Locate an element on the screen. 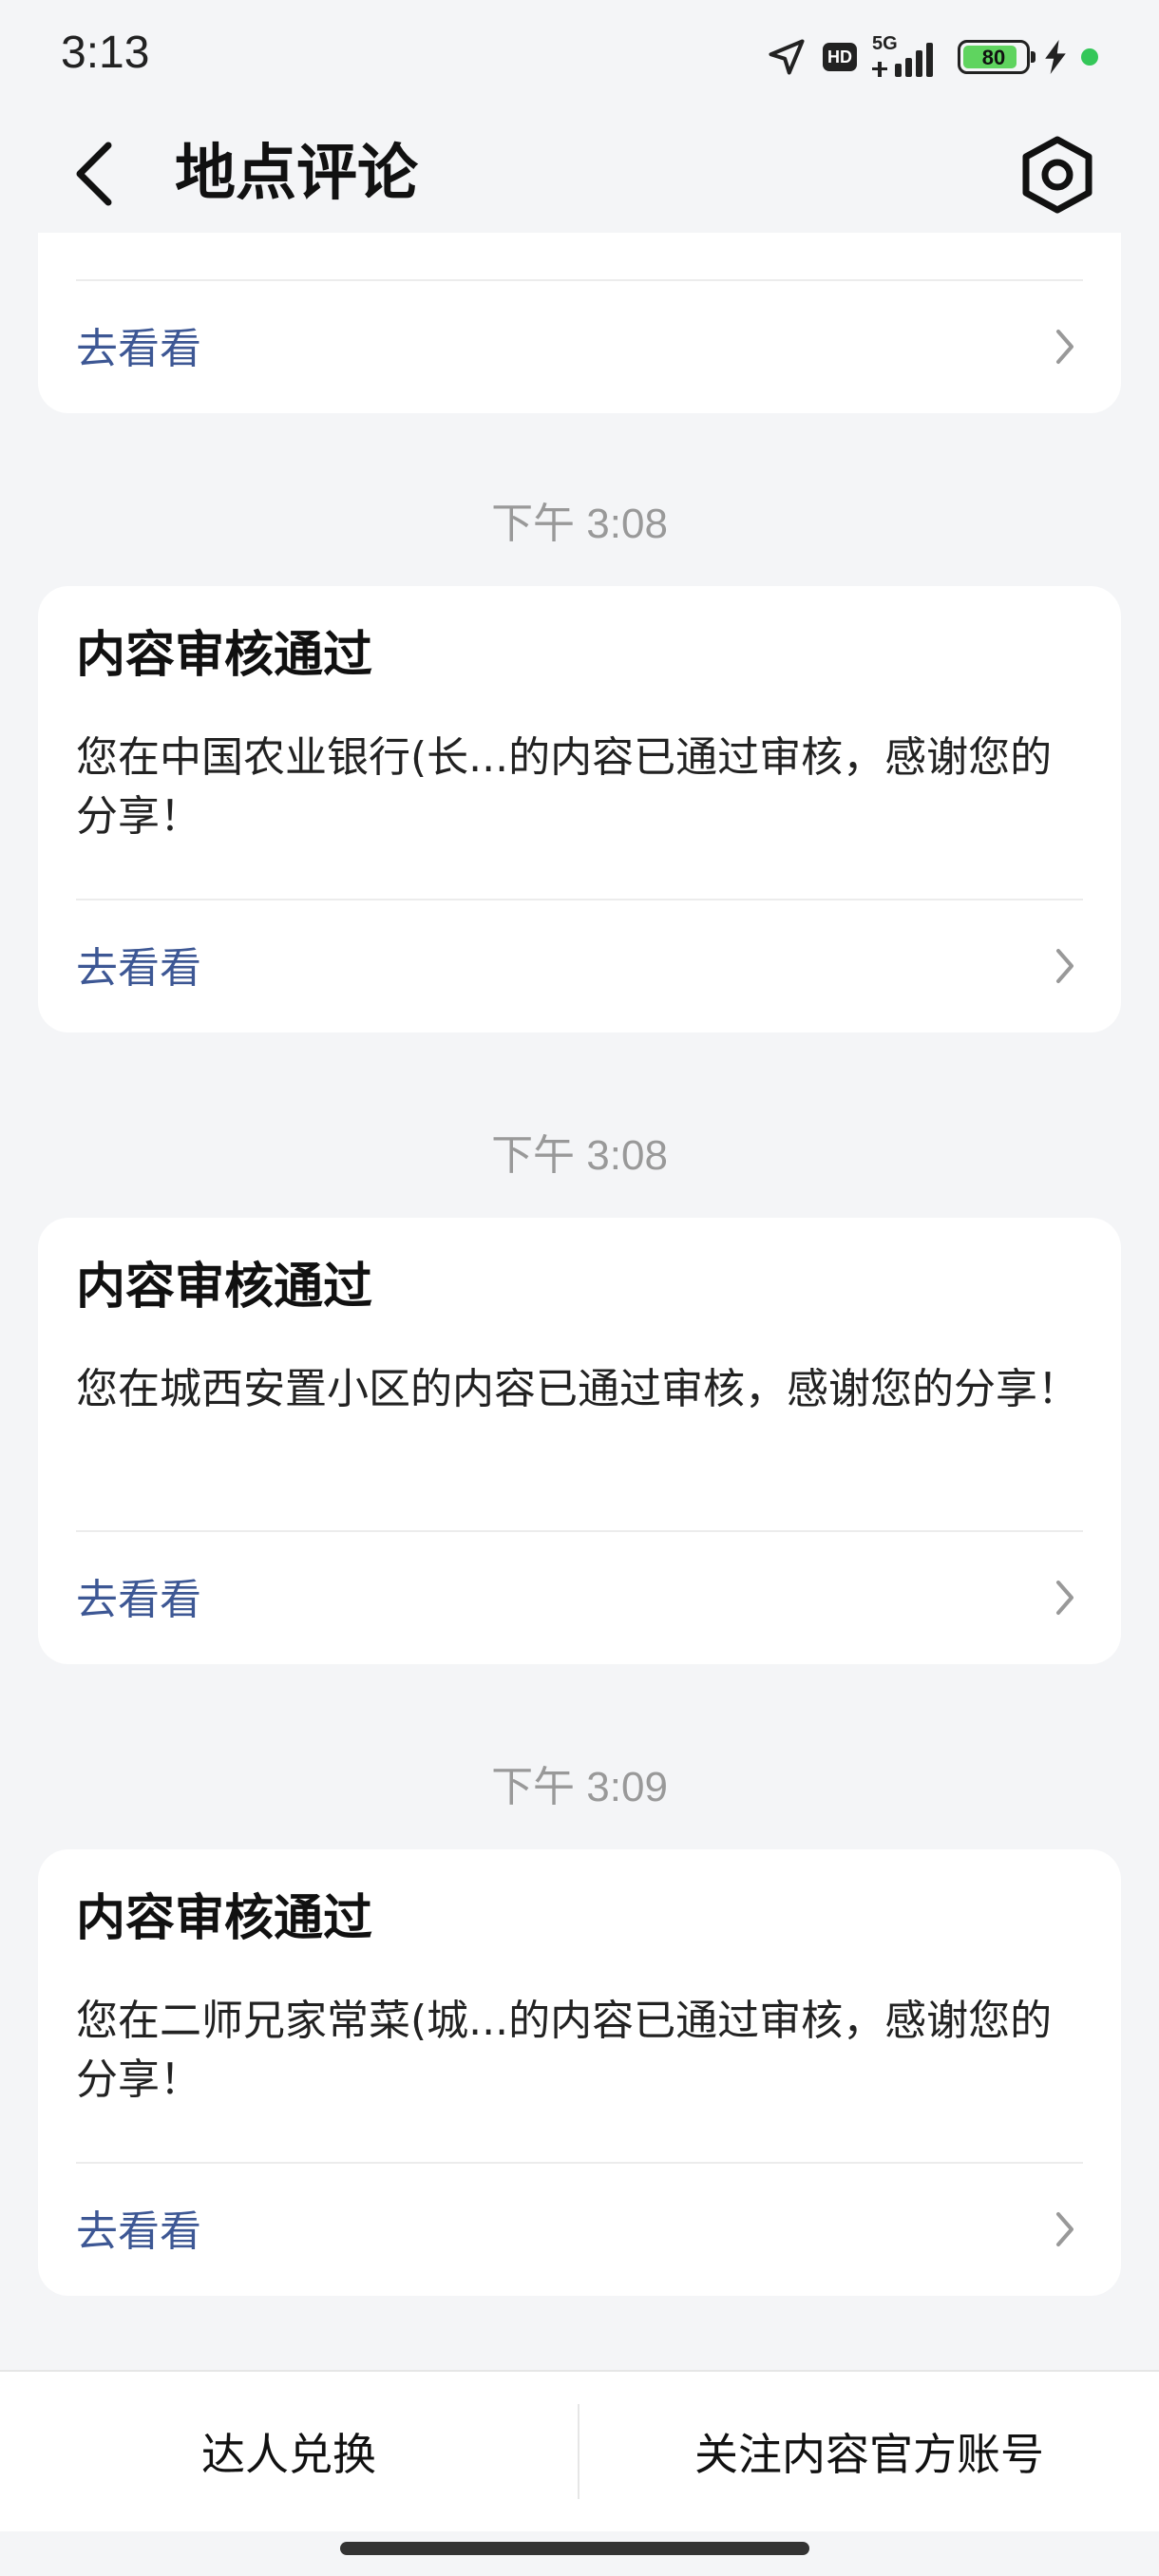 The image size is (1159, 2576). message-card-partial: 去看看 is located at coordinates (579, 323).